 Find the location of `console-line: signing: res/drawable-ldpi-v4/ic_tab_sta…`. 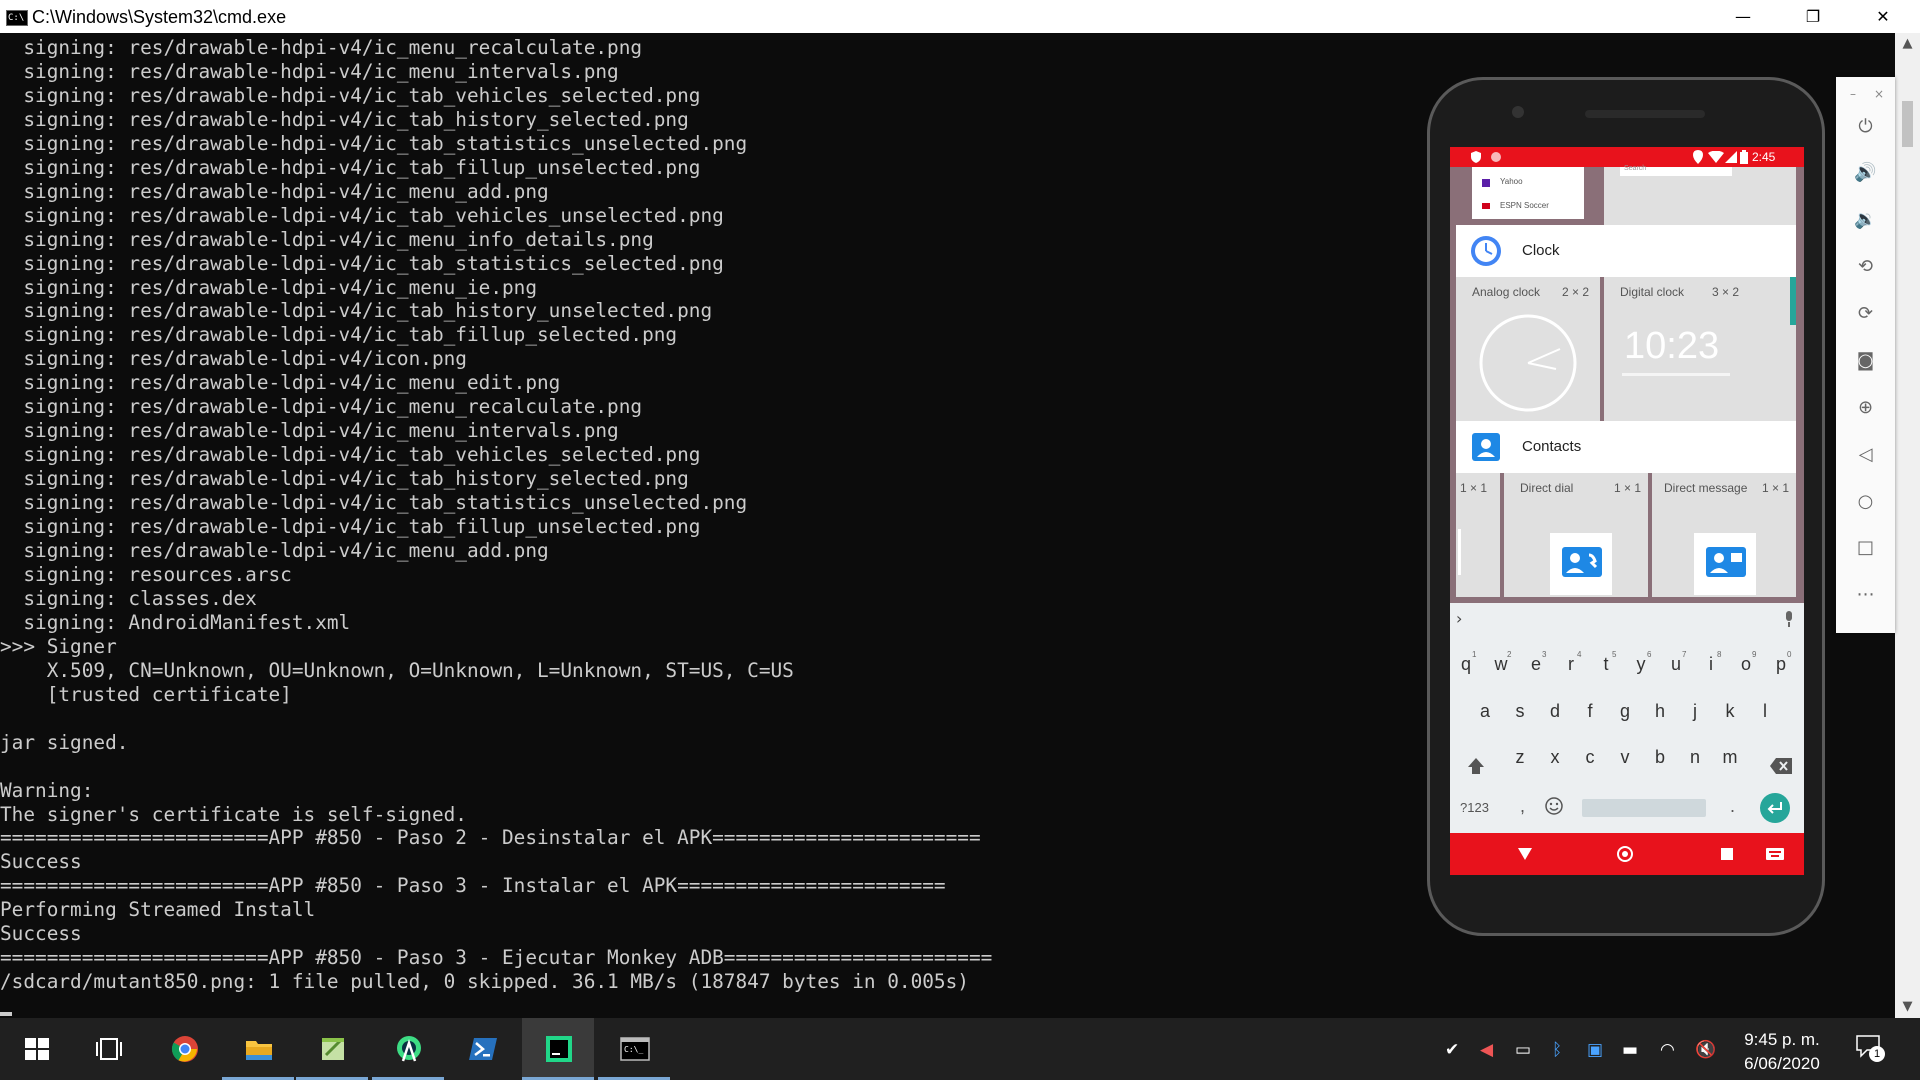

console-line: signing: res/drawable-ldpi-v4/ic_tab_sta… is located at coordinates (374, 503).